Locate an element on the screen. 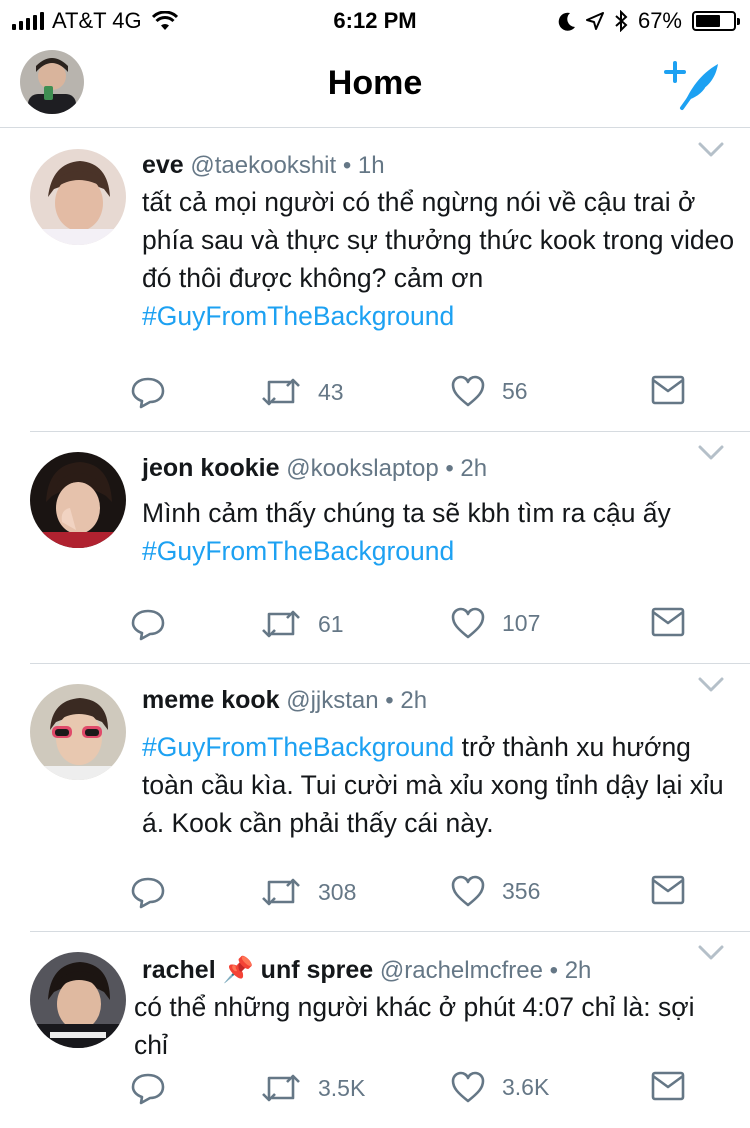  retweet-count: 3.5K is located at coordinates (342, 1087).